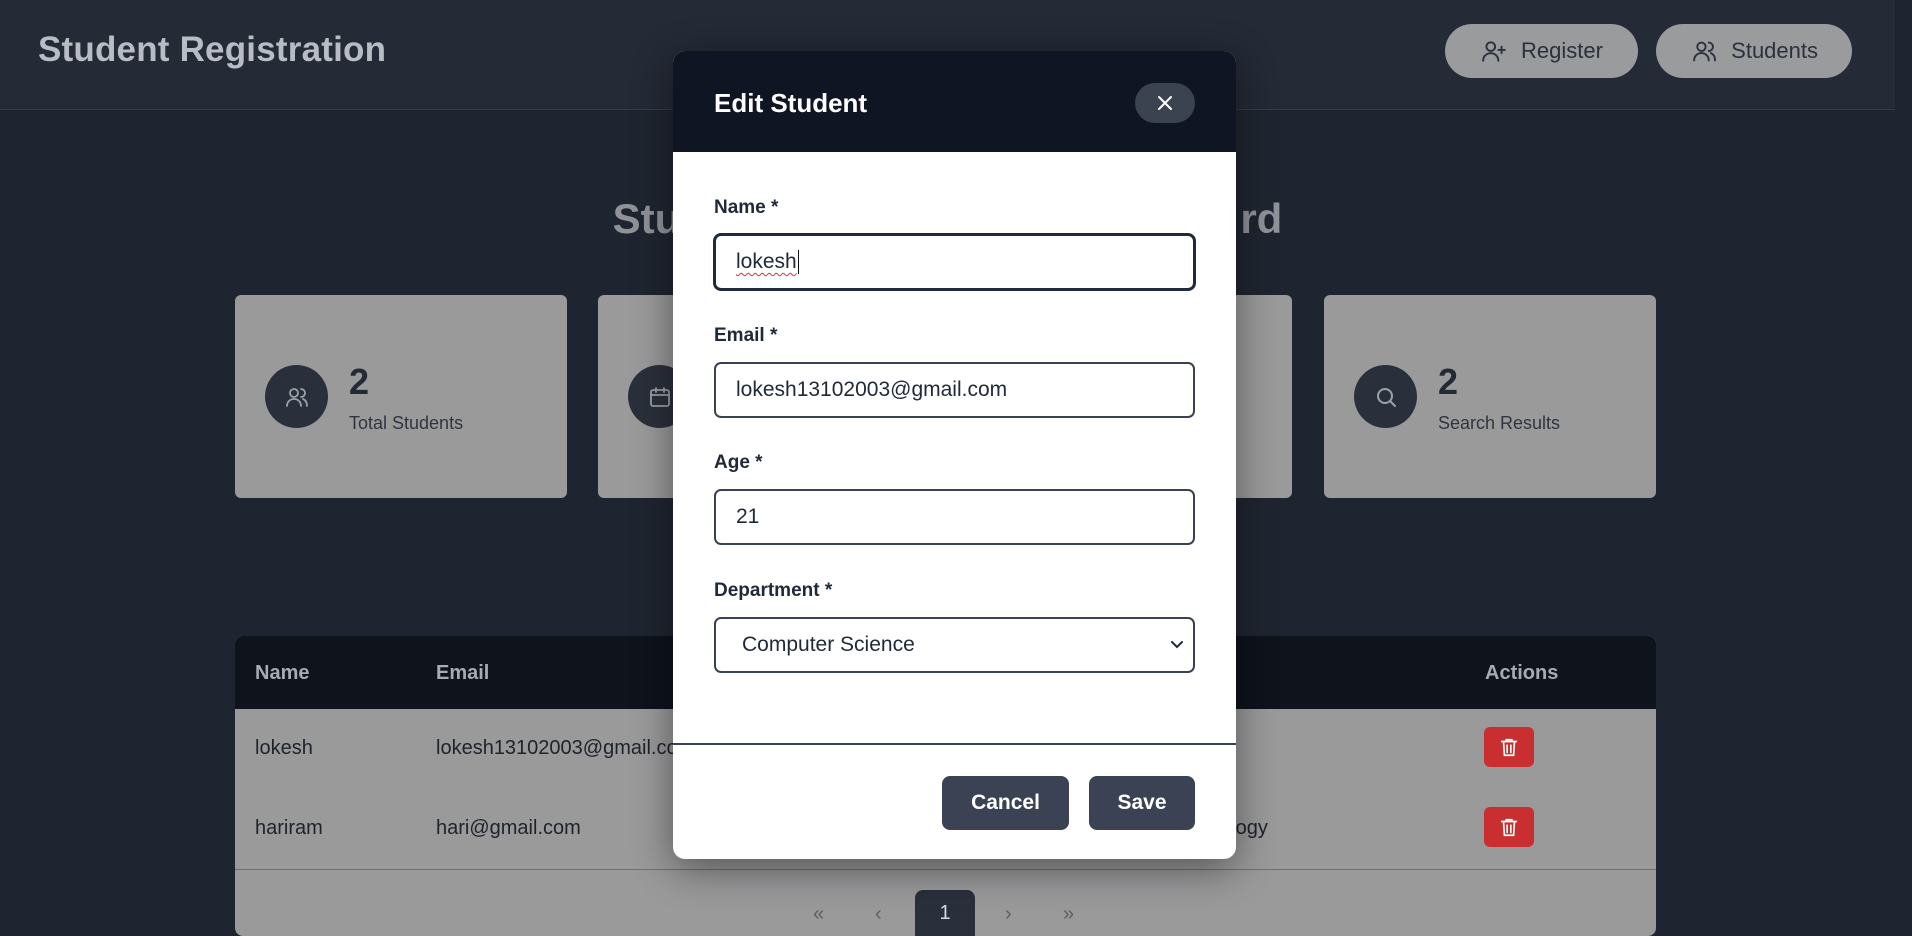 This screenshot has width=1912, height=936. I want to click on name-field: lokesh, so click(954, 262).